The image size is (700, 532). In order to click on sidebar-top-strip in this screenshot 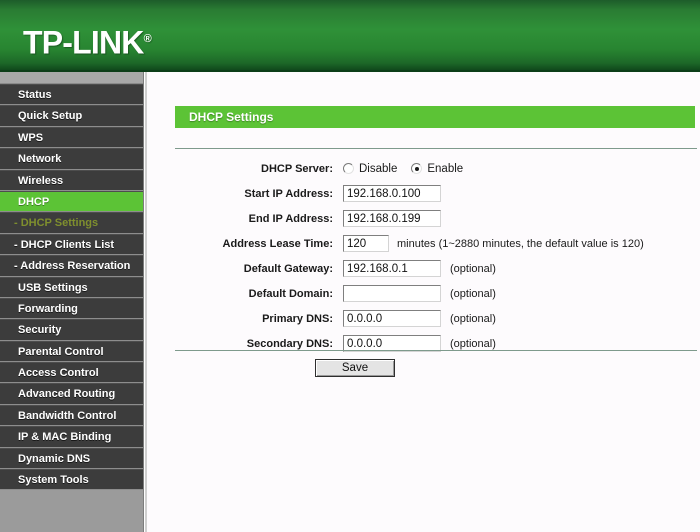, I will do `click(71, 78)`.